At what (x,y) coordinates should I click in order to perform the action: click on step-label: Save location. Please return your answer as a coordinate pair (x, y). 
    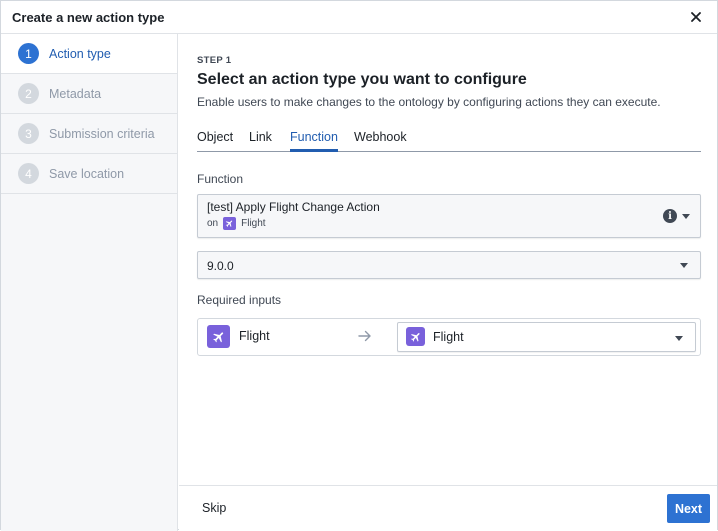
    Looking at the image, I should click on (87, 173).